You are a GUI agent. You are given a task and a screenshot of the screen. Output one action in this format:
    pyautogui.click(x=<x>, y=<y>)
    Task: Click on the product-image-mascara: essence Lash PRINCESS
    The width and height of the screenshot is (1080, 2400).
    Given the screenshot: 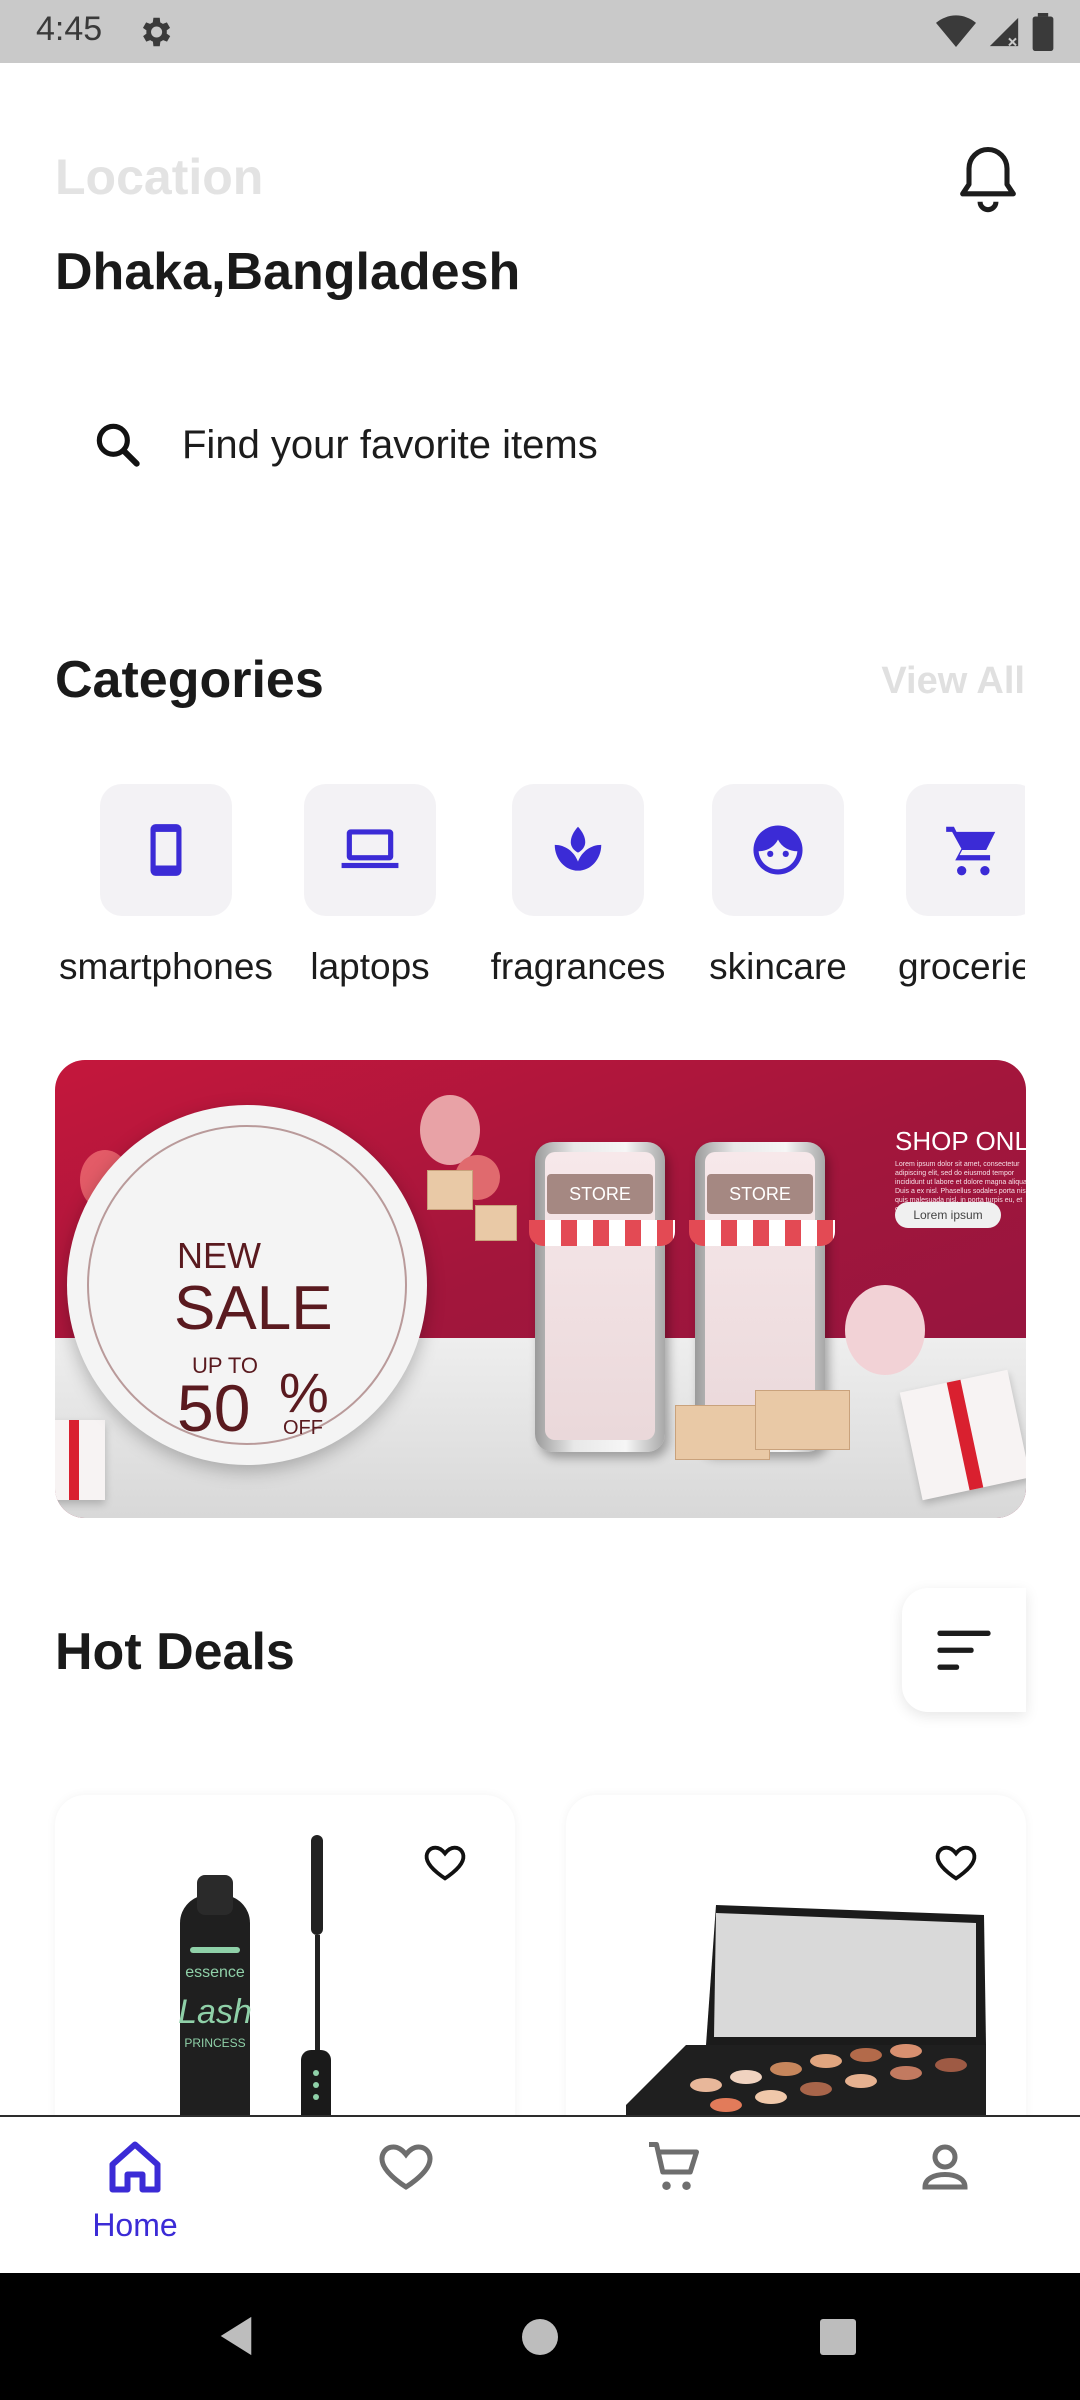 What is the action you would take?
    pyautogui.click(x=254, y=1980)
    